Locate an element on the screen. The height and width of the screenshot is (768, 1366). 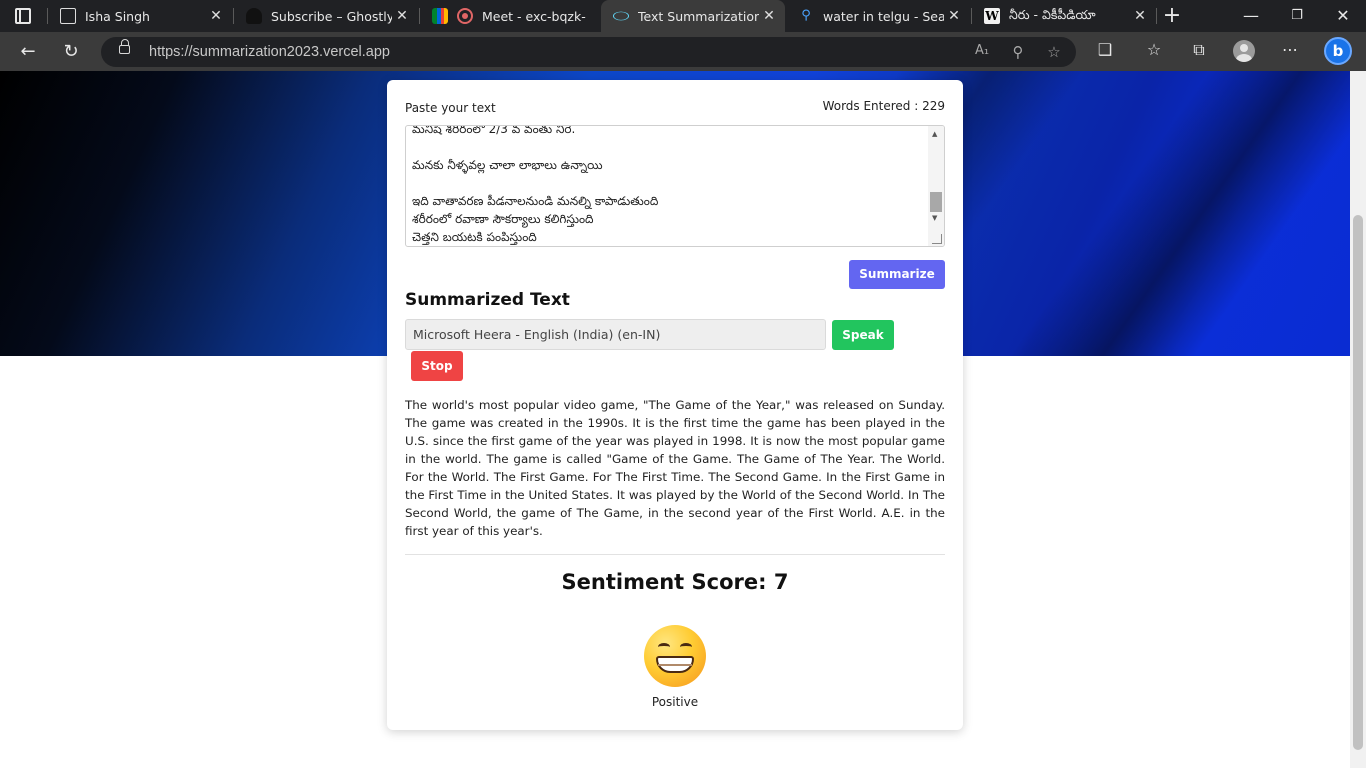
tab-meet: Meet - exc-bqzk- is located at coordinates (510, 16).